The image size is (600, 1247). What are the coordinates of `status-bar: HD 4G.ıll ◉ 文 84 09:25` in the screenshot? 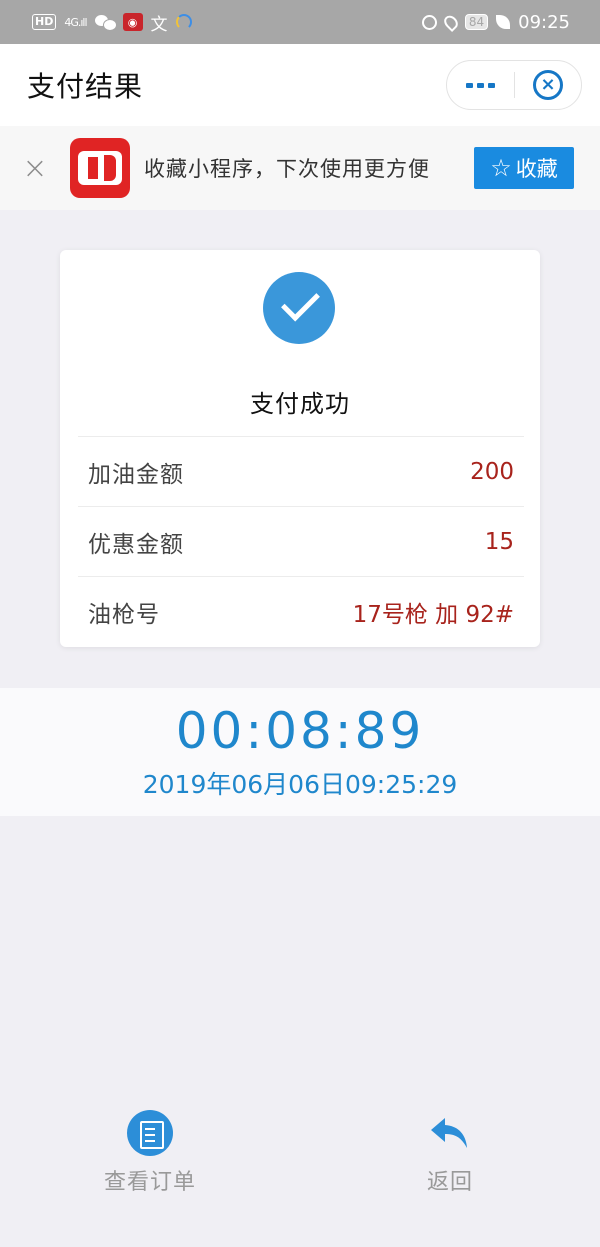 It's located at (300, 22).